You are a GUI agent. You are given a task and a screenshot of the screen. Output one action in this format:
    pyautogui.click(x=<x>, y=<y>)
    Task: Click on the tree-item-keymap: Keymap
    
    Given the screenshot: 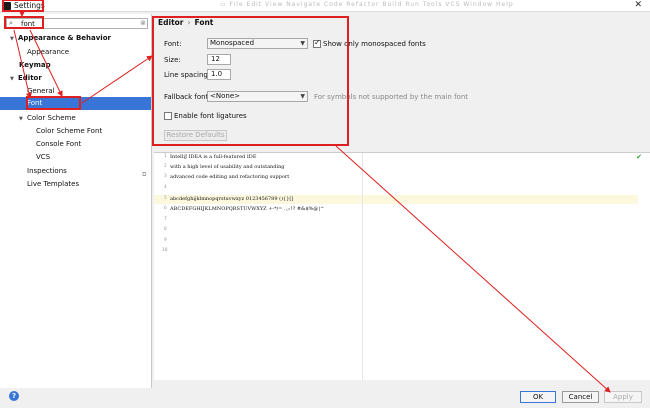 What is the action you would take?
    pyautogui.click(x=35, y=65)
    